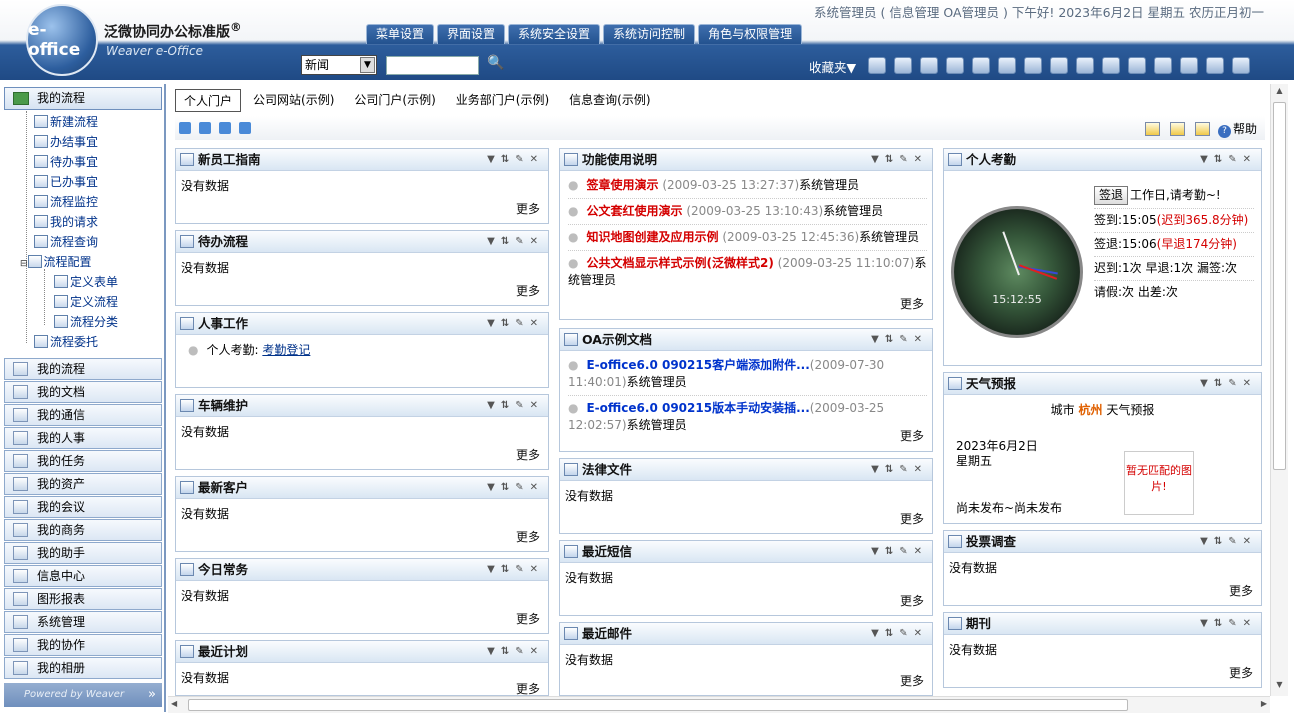 This screenshot has height=718, width=1294. What do you see at coordinates (83, 599) in the screenshot?
I see `sidebar-item-reports: 图形报表` at bounding box center [83, 599].